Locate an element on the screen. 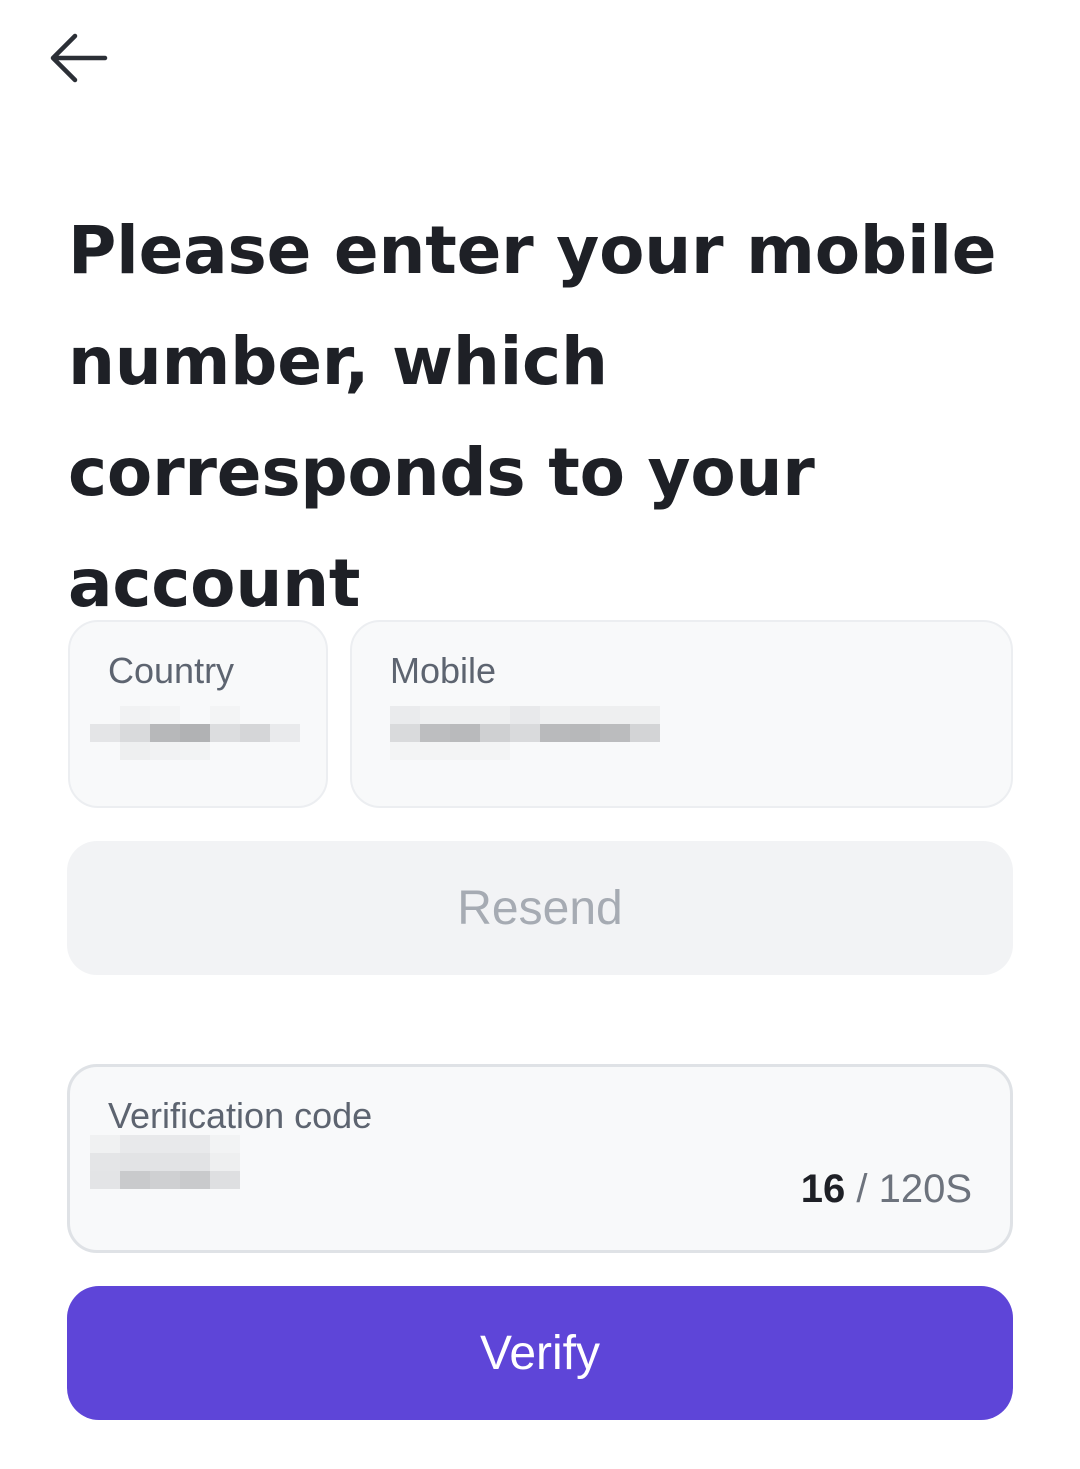 This screenshot has width=1080, height=1469. resend-countdown: 16 / 120S is located at coordinates (886, 1189).